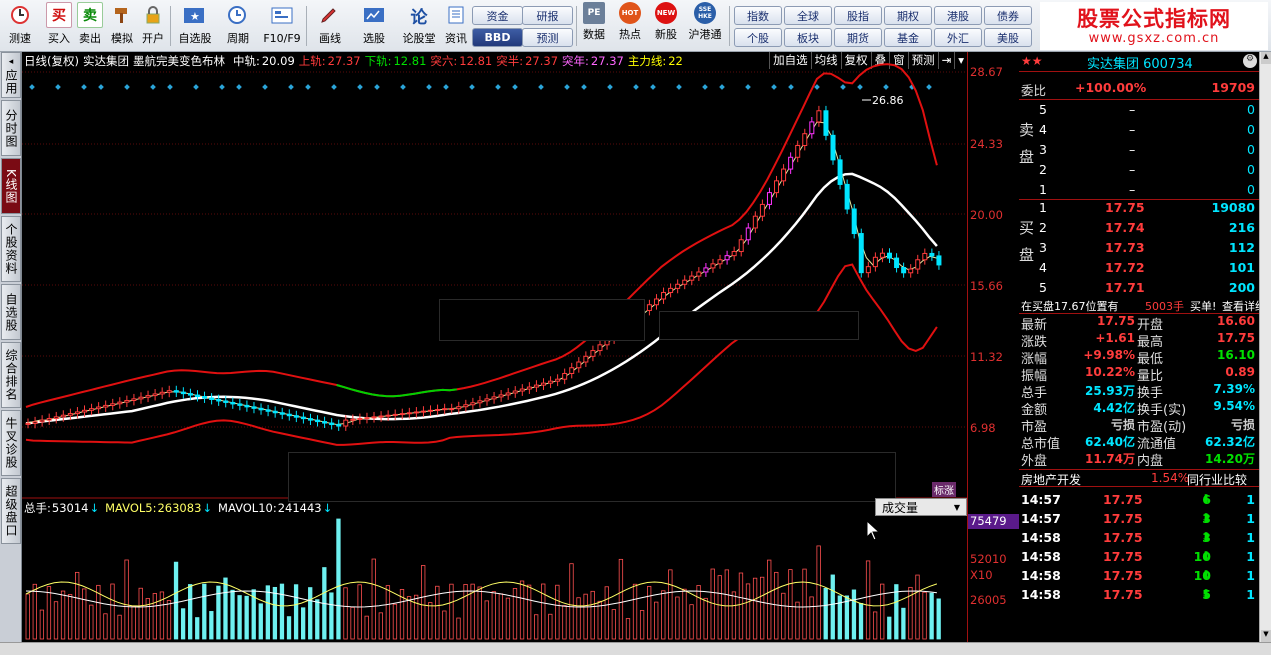 This screenshot has height=655, width=1271. What do you see at coordinates (666, 26) in the screenshot?
I see `new-stock-button: NEW 新股` at bounding box center [666, 26].